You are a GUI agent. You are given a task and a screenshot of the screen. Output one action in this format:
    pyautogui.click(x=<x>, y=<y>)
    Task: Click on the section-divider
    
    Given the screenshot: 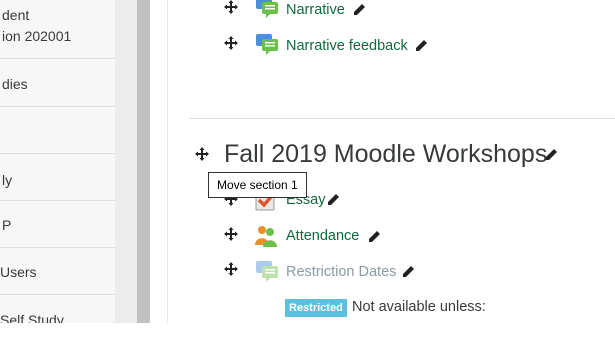 What is the action you would take?
    pyautogui.click(x=402, y=118)
    